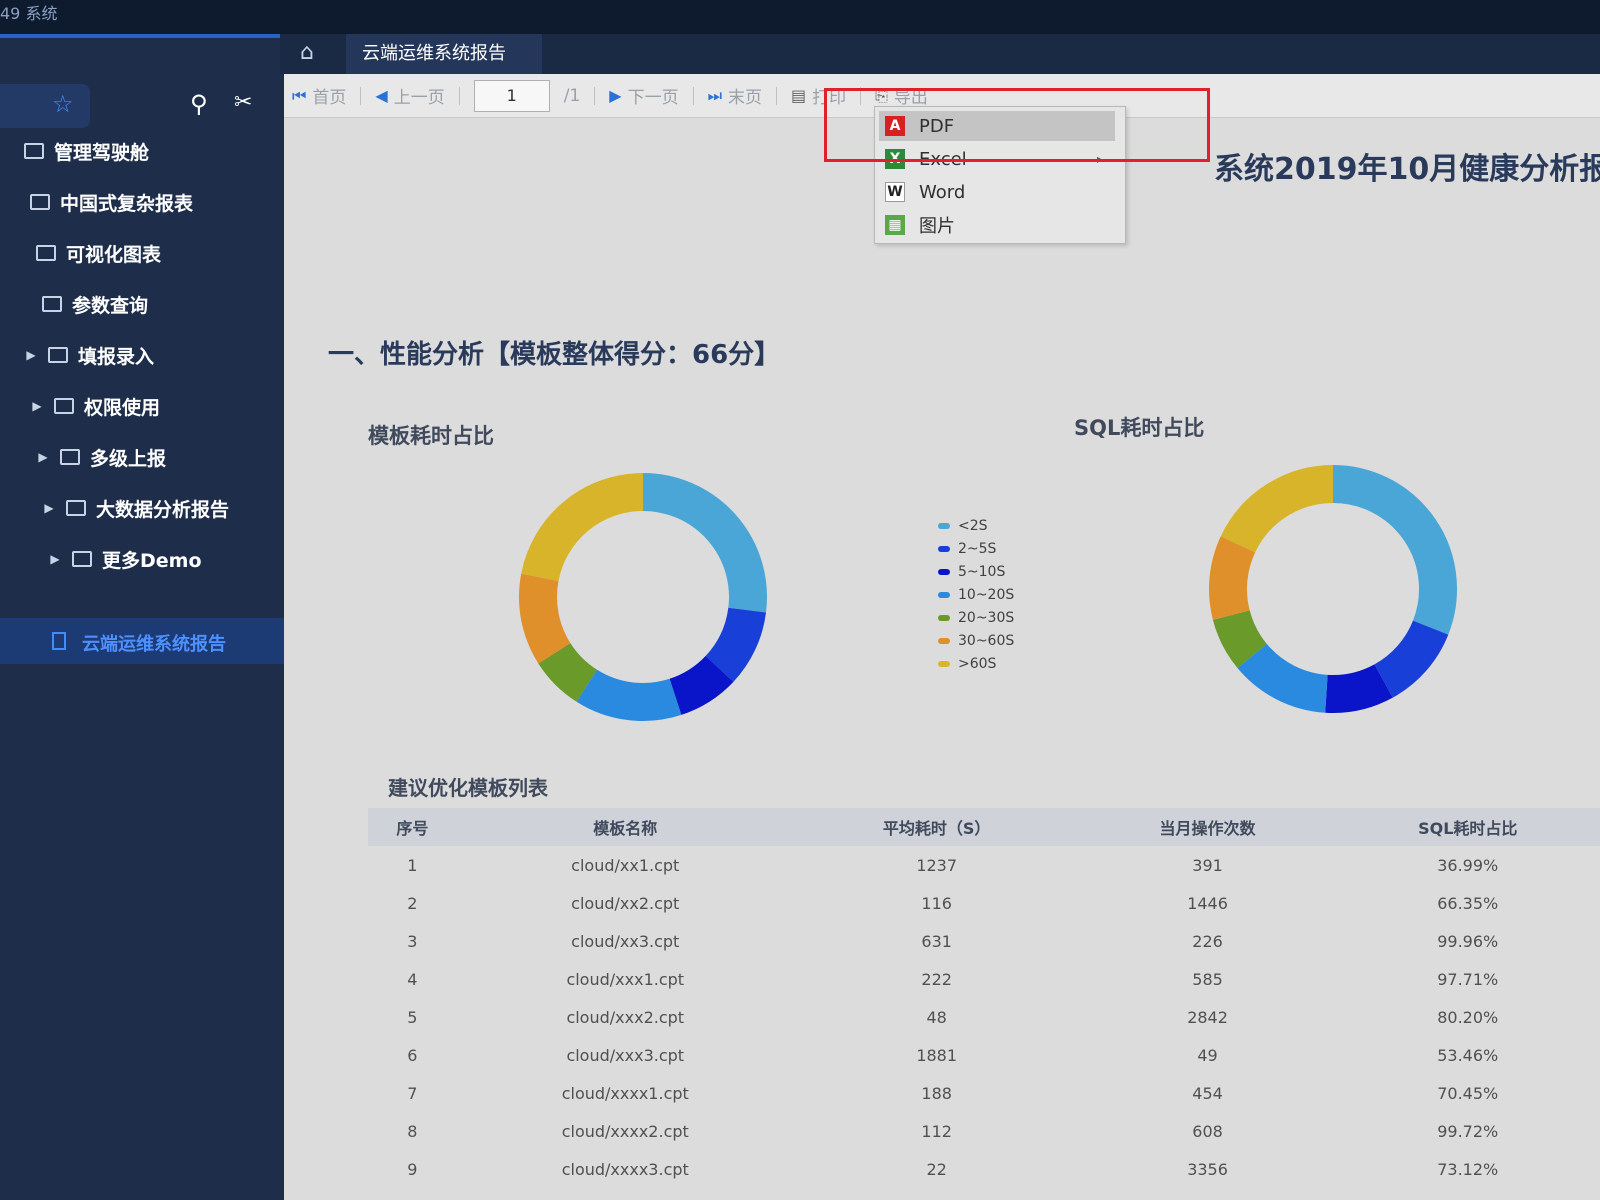  Describe the element at coordinates (122, 407) in the screenshot. I see `sidebar-item-label: 权限使用` at that location.